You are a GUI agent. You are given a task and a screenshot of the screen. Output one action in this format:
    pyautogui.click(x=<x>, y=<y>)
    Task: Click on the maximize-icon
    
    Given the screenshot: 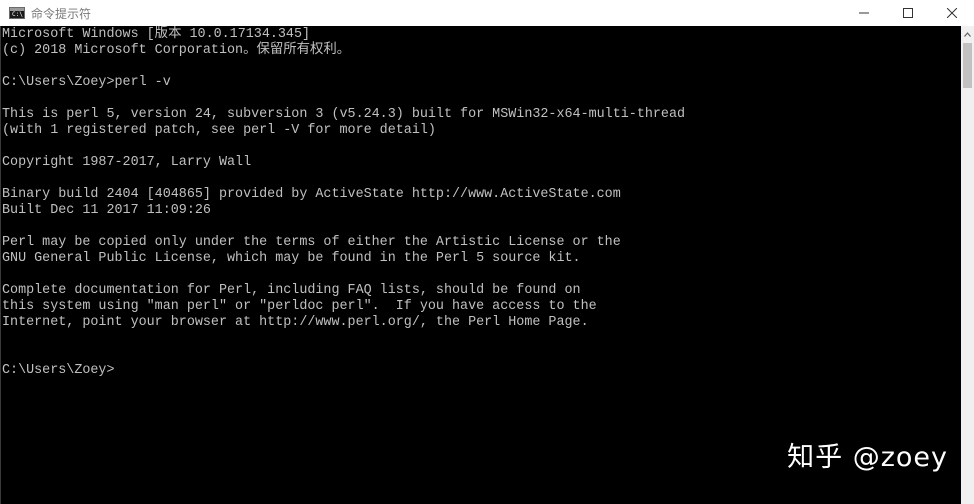 What is the action you would take?
    pyautogui.click(x=908, y=13)
    